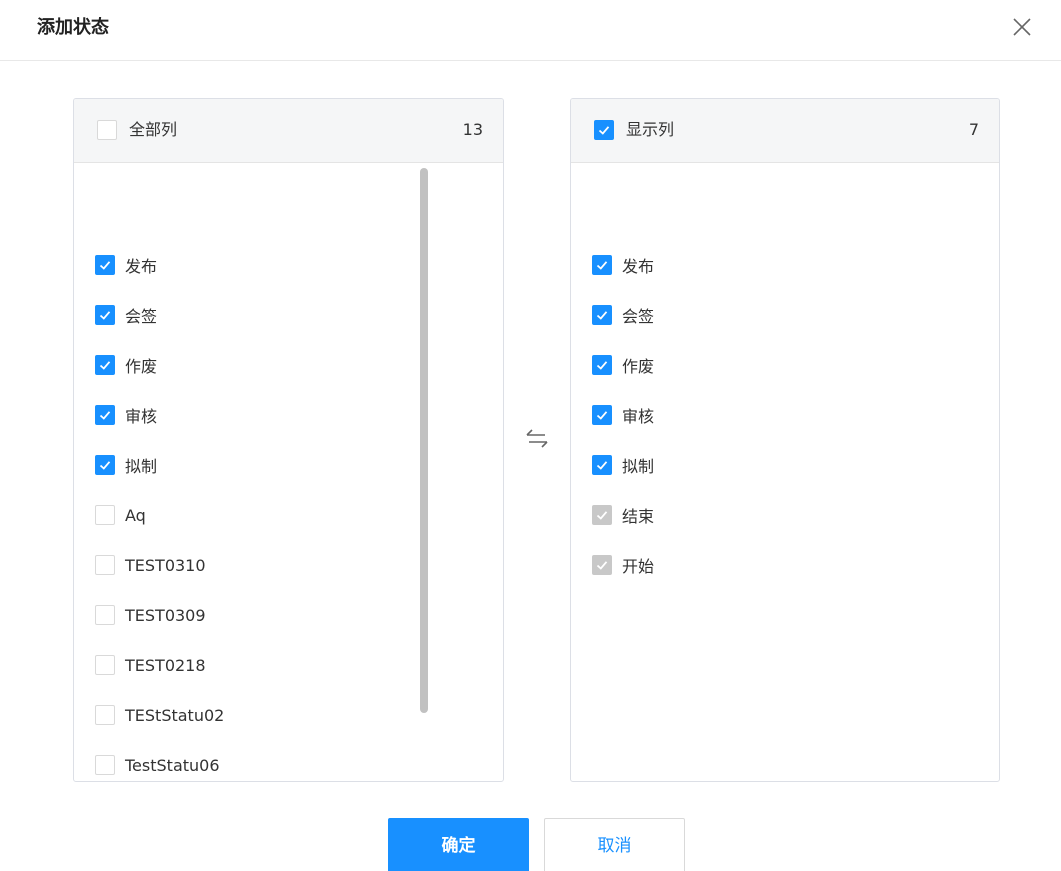 The height and width of the screenshot is (871, 1061). What do you see at coordinates (175, 715) in the screenshot?
I see `item-label: TEStStatu02` at bounding box center [175, 715].